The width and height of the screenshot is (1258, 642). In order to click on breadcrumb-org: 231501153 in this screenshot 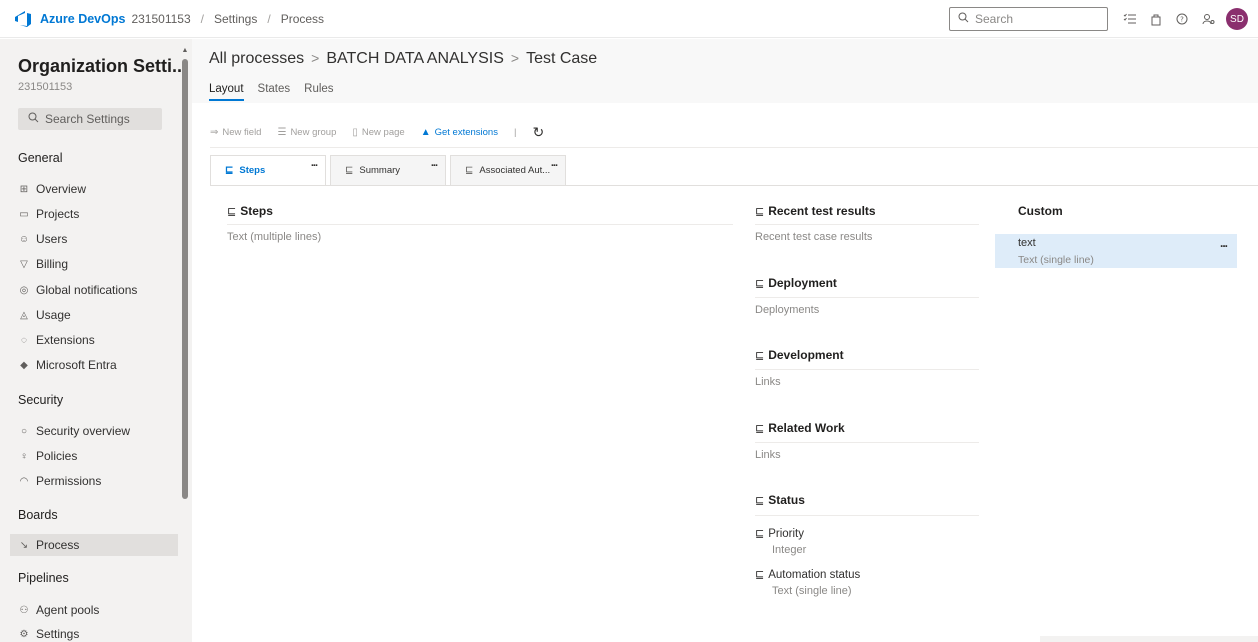, I will do `click(160, 19)`.